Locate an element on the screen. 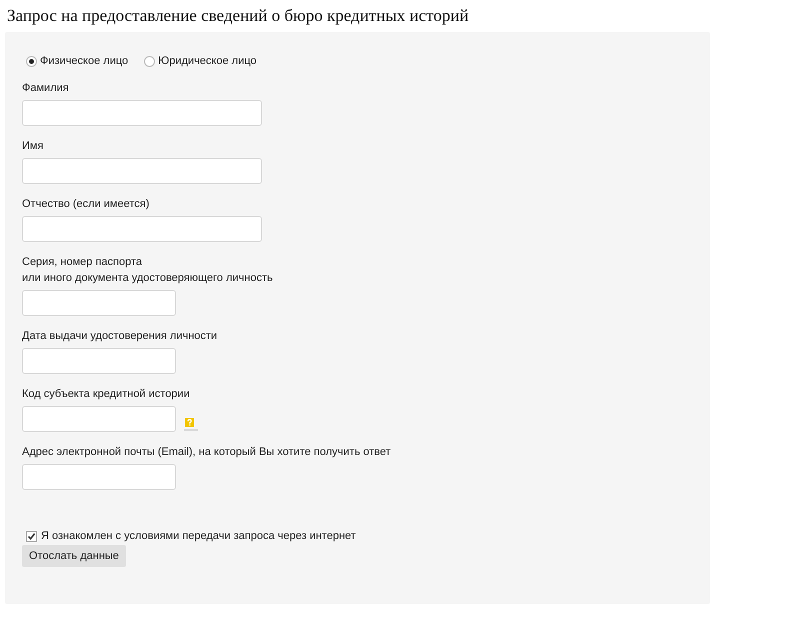 This screenshot has width=792, height=620. field-label: Дата выдачи удостоверения личности is located at coordinates (120, 336).